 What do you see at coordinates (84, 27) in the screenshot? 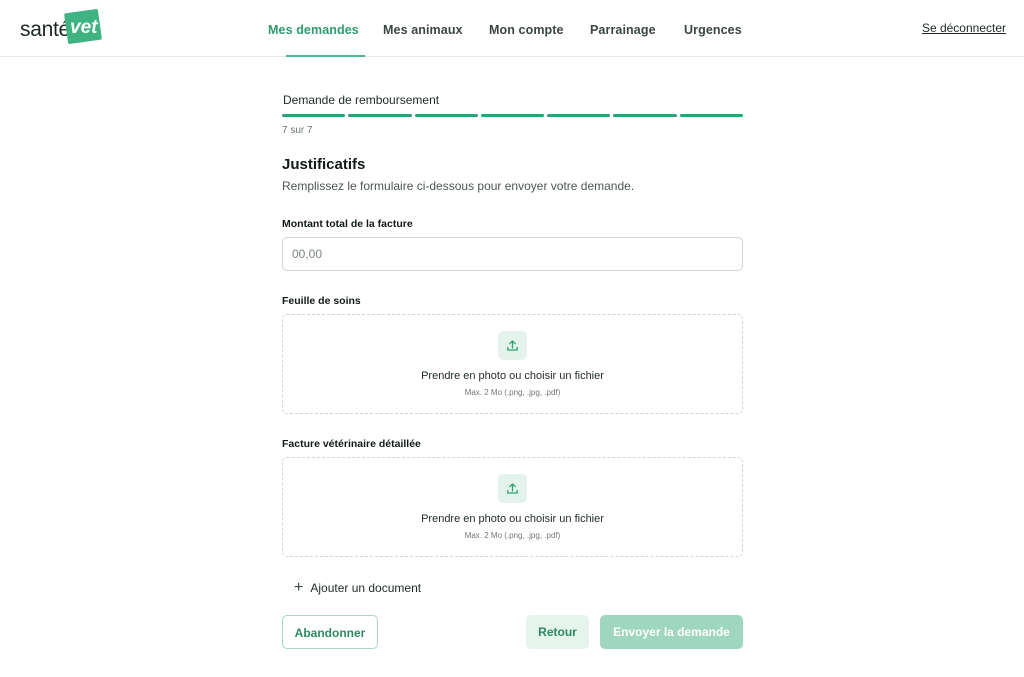
I see `logo-text-vet: vet` at bounding box center [84, 27].